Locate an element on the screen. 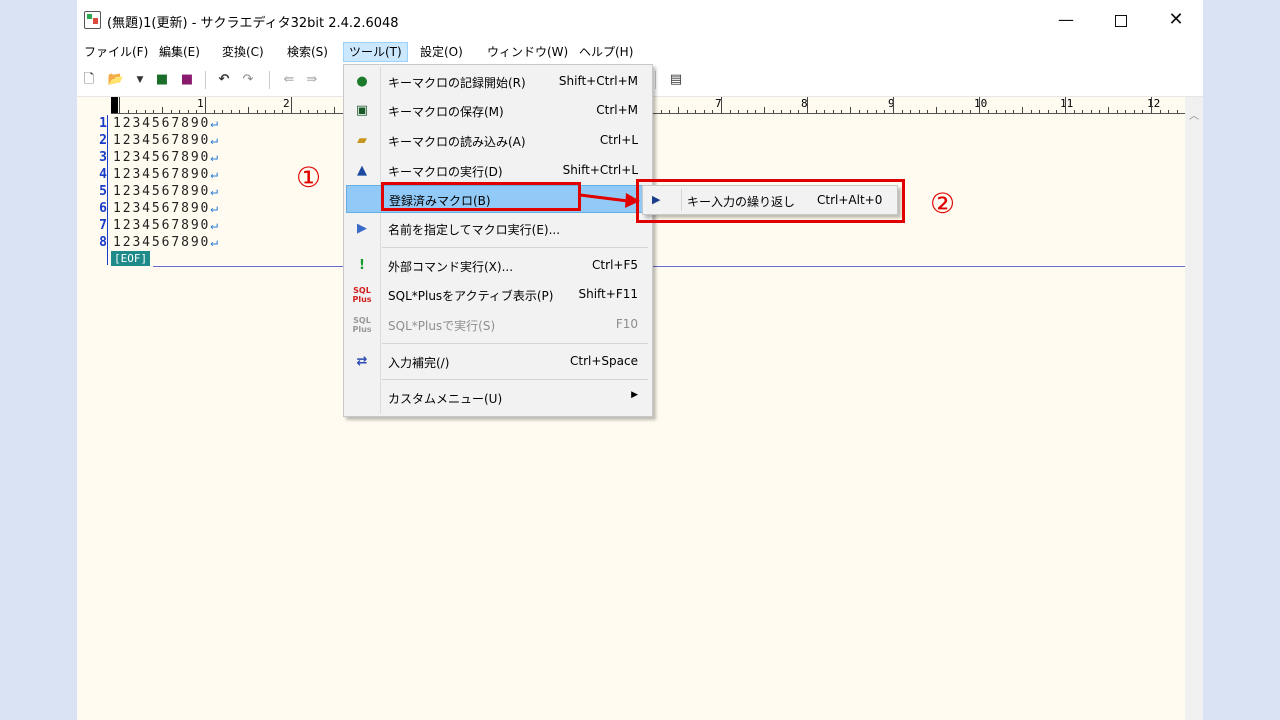 This screenshot has width=1280, height=720. menu-item-shortcut: Shift+Ctrl+M is located at coordinates (598, 81).